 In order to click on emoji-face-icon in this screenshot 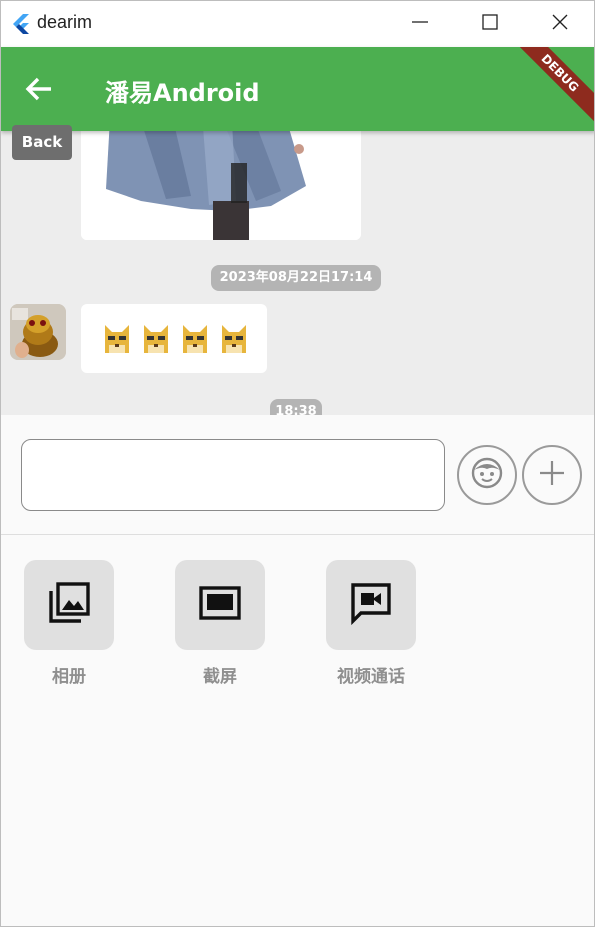, I will do `click(487, 475)`.